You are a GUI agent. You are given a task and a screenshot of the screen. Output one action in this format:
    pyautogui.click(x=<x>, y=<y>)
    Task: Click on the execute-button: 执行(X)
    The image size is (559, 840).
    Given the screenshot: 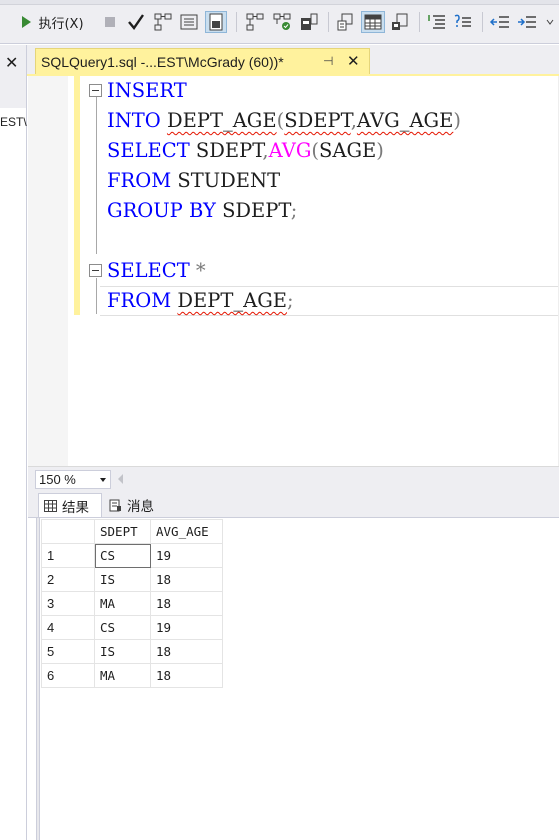 What is the action you would take?
    pyautogui.click(x=52, y=22)
    